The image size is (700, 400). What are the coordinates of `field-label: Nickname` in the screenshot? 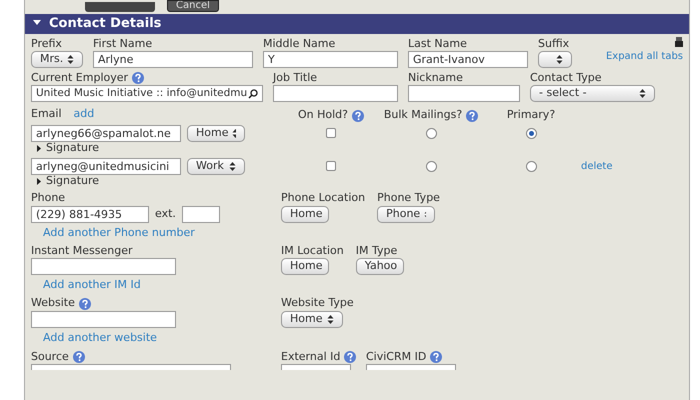 It's located at (435, 78).